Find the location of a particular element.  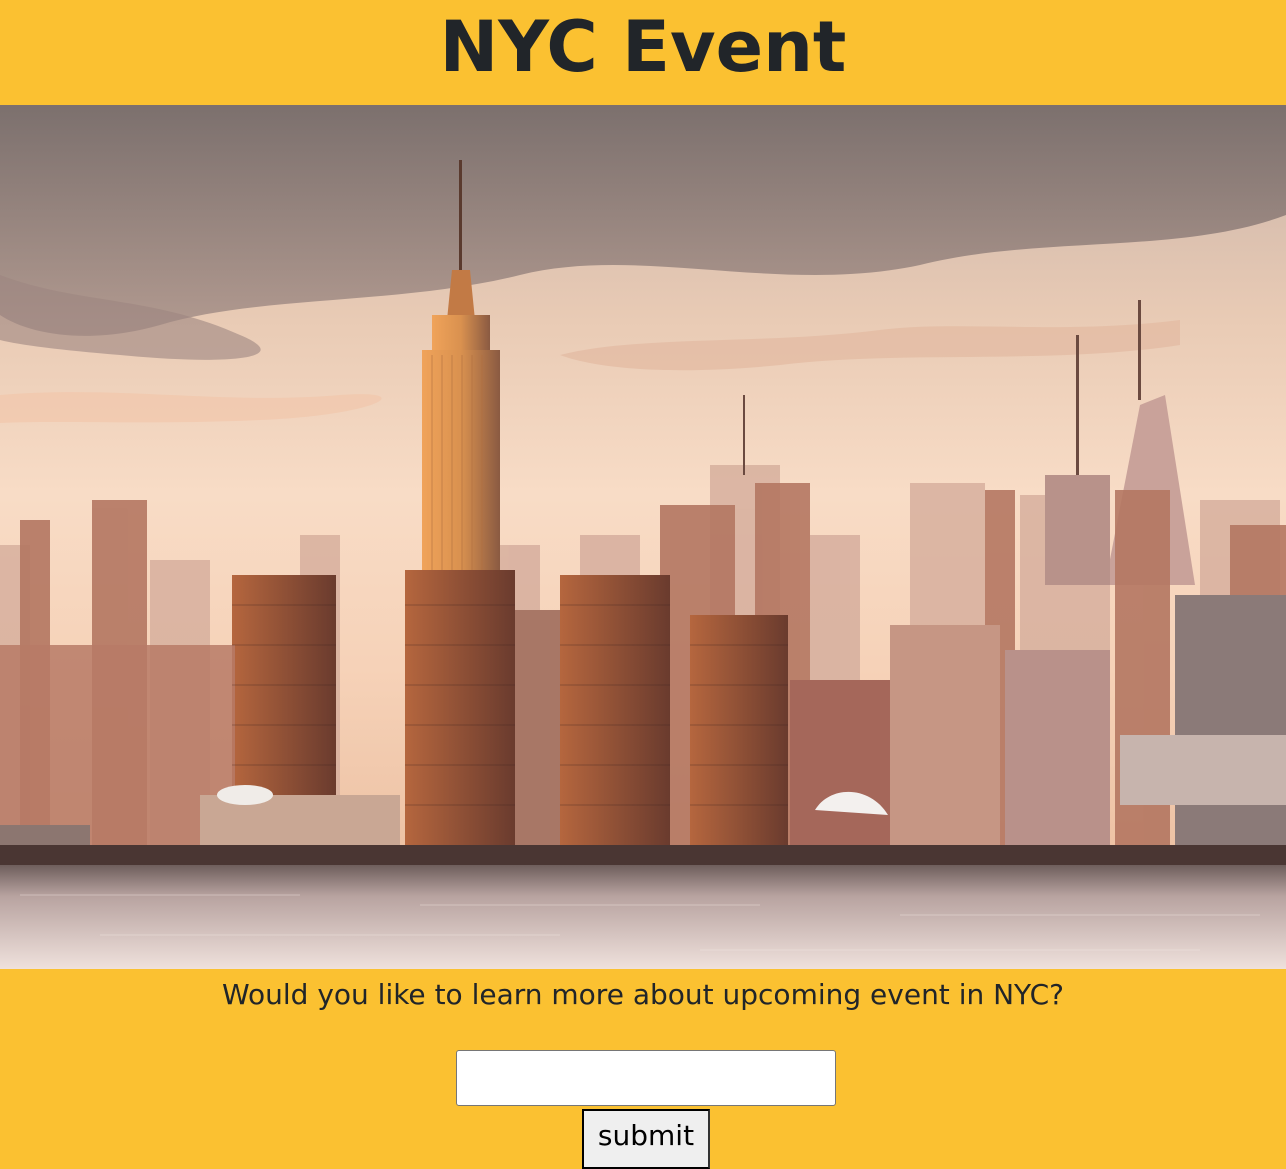

header-bar: NYC Event is located at coordinates (643, 52).